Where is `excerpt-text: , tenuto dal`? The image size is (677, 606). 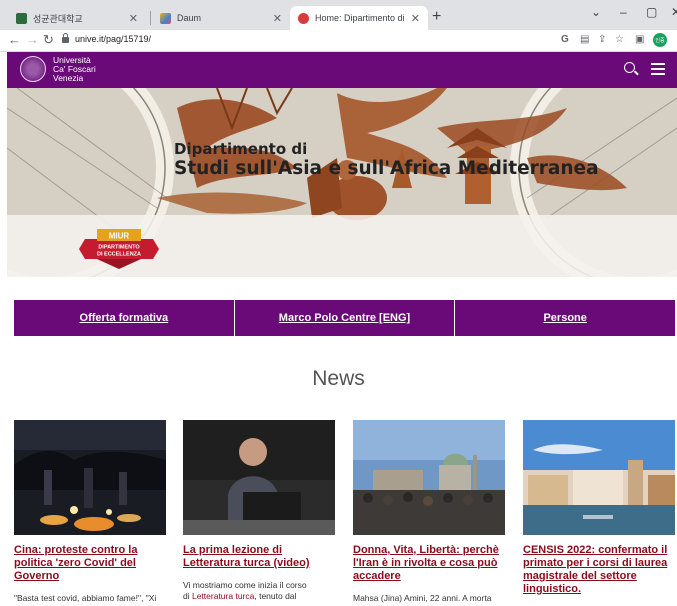 excerpt-text: , tenuto dal is located at coordinates (275, 596).